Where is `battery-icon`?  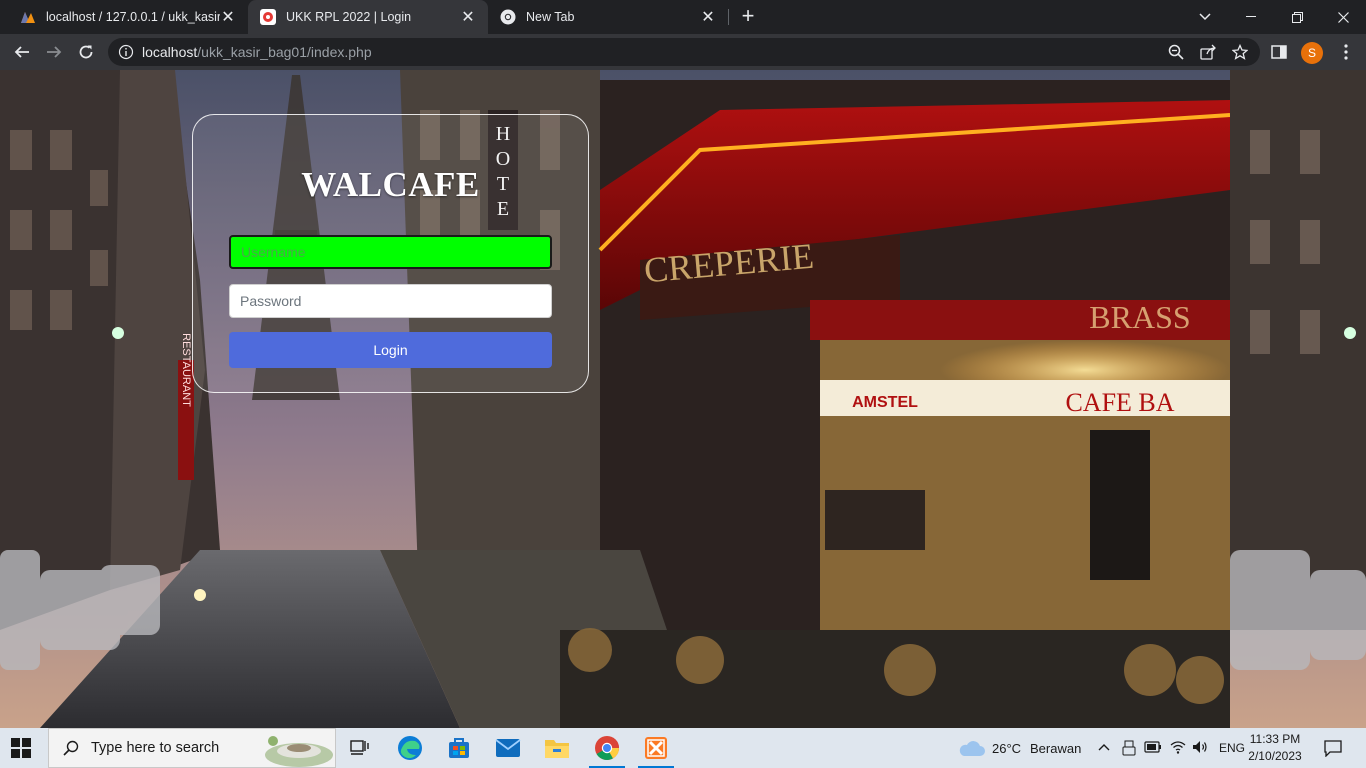
battery-icon is located at coordinates (1153, 747).